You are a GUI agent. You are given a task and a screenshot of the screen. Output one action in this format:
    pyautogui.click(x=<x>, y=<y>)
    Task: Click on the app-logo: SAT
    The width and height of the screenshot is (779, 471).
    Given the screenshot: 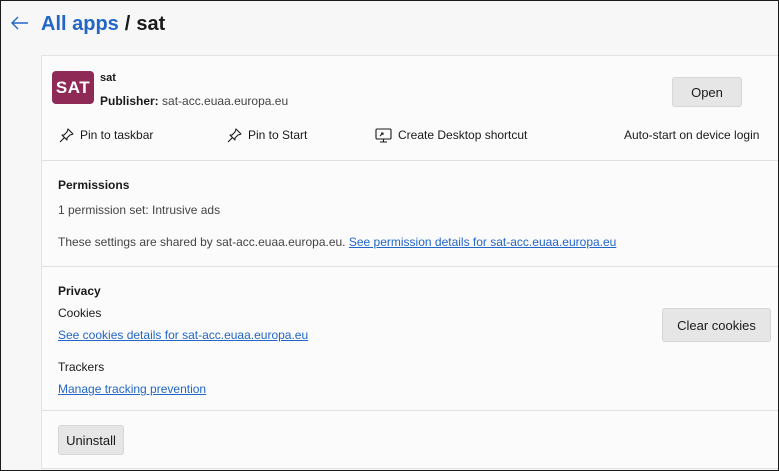 What is the action you would take?
    pyautogui.click(x=73, y=87)
    